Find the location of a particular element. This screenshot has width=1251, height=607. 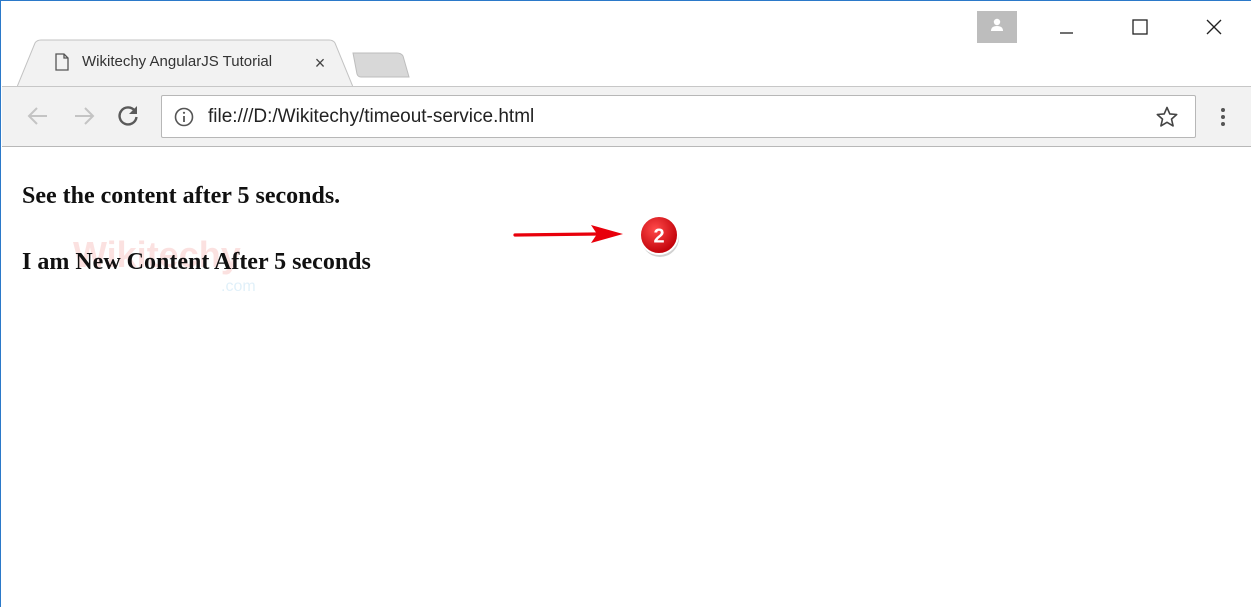

step-number: 2 is located at coordinates (658, 237).